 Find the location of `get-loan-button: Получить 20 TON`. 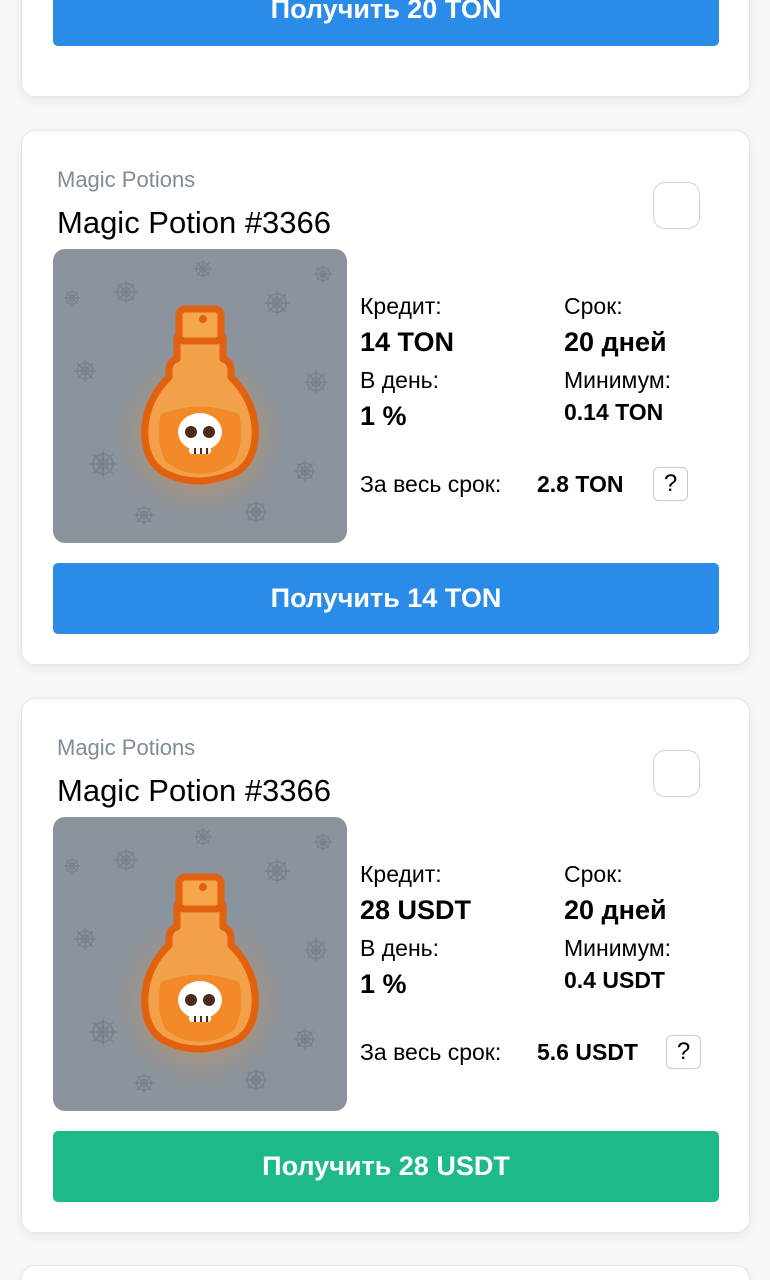

get-loan-button: Получить 20 TON is located at coordinates (386, 23).